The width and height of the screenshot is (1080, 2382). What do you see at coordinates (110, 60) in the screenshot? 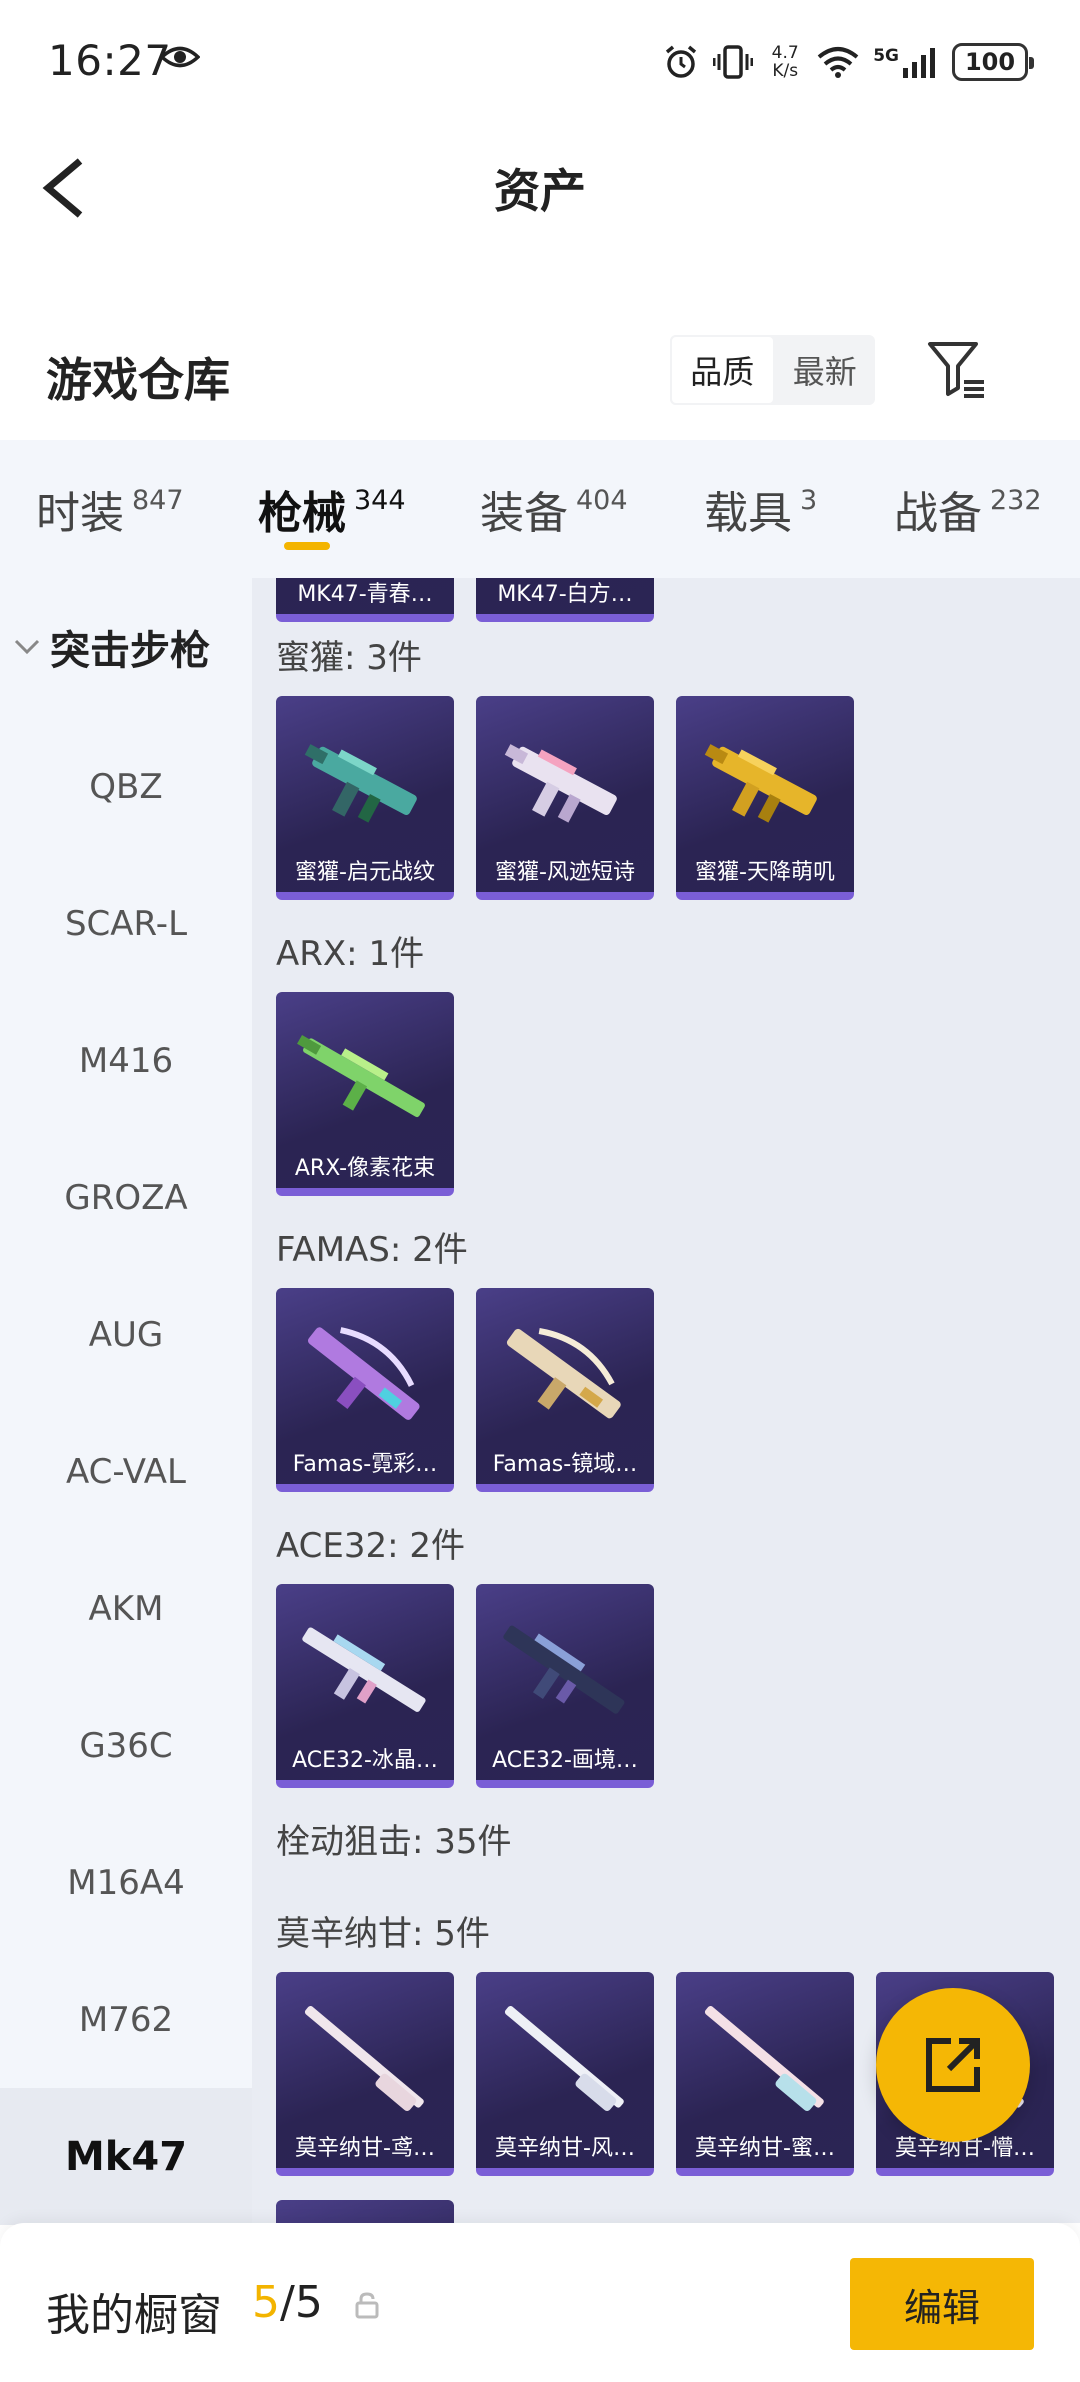
I see `status-time: 16:27` at bounding box center [110, 60].